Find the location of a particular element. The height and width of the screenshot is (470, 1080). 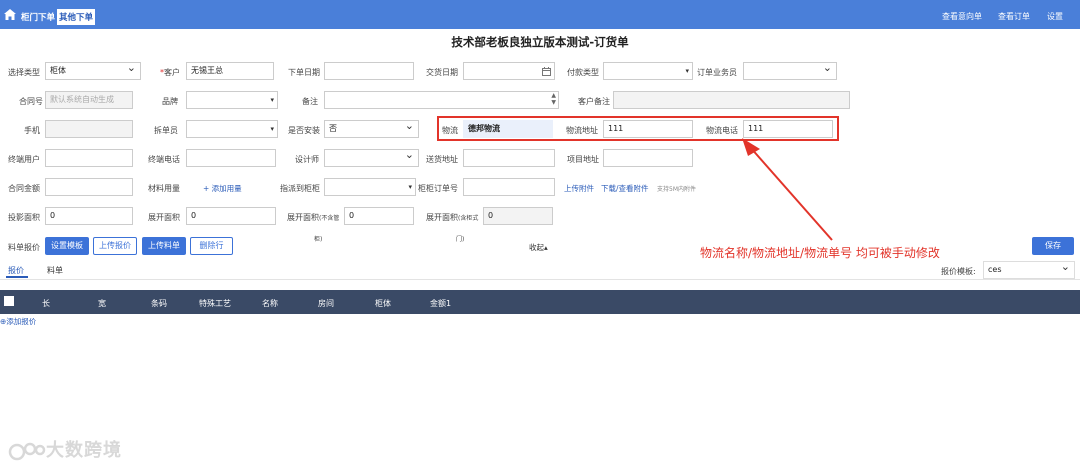

table-header: 长 宽 条码 特殊工艺 名称 房间 柜体 金额1 is located at coordinates (540, 302).